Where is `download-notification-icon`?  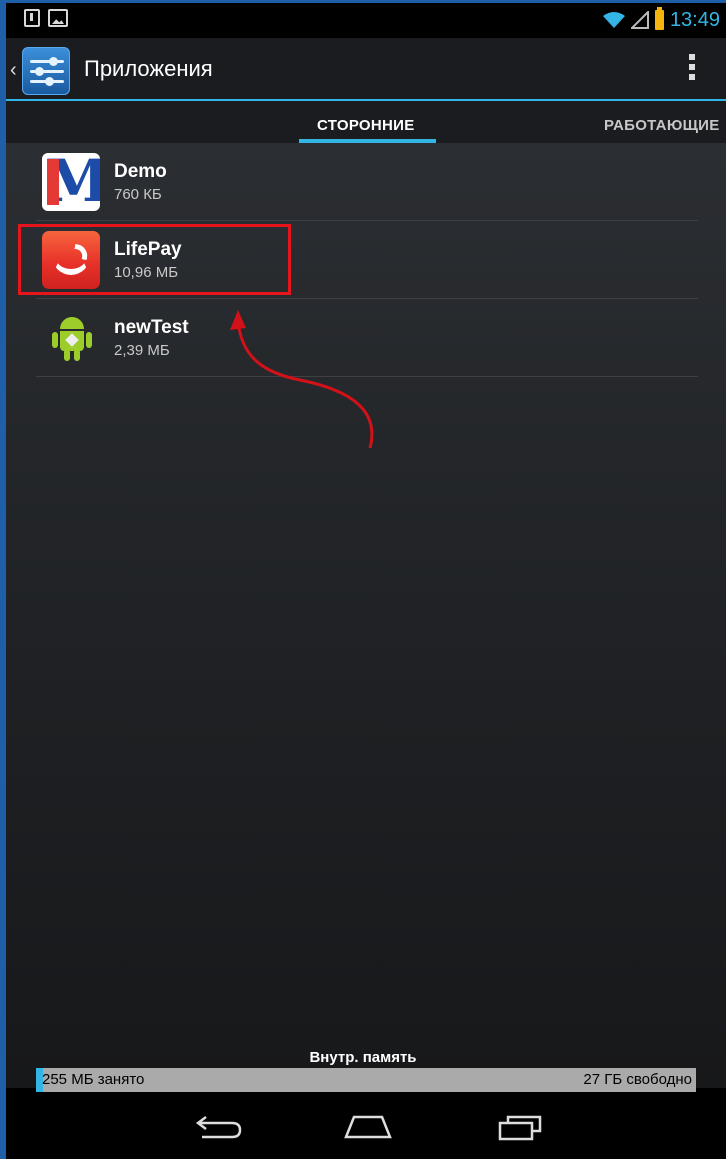 download-notification-icon is located at coordinates (32, 18).